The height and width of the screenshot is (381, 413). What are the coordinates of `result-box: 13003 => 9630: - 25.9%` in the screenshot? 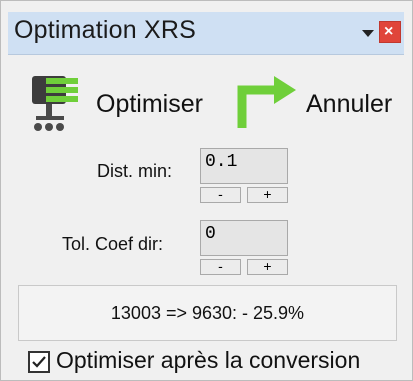 It's located at (207, 313).